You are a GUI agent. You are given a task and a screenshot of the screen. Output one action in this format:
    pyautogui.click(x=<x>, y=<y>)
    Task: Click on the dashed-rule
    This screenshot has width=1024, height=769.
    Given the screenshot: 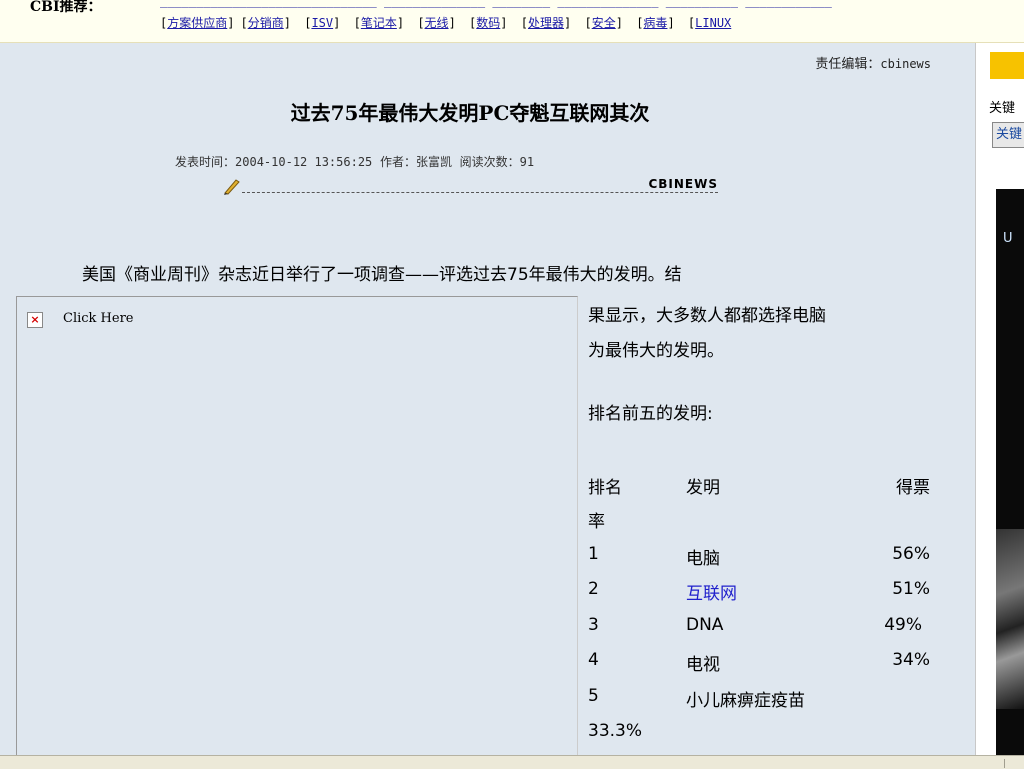 What is the action you would take?
    pyautogui.click(x=480, y=192)
    